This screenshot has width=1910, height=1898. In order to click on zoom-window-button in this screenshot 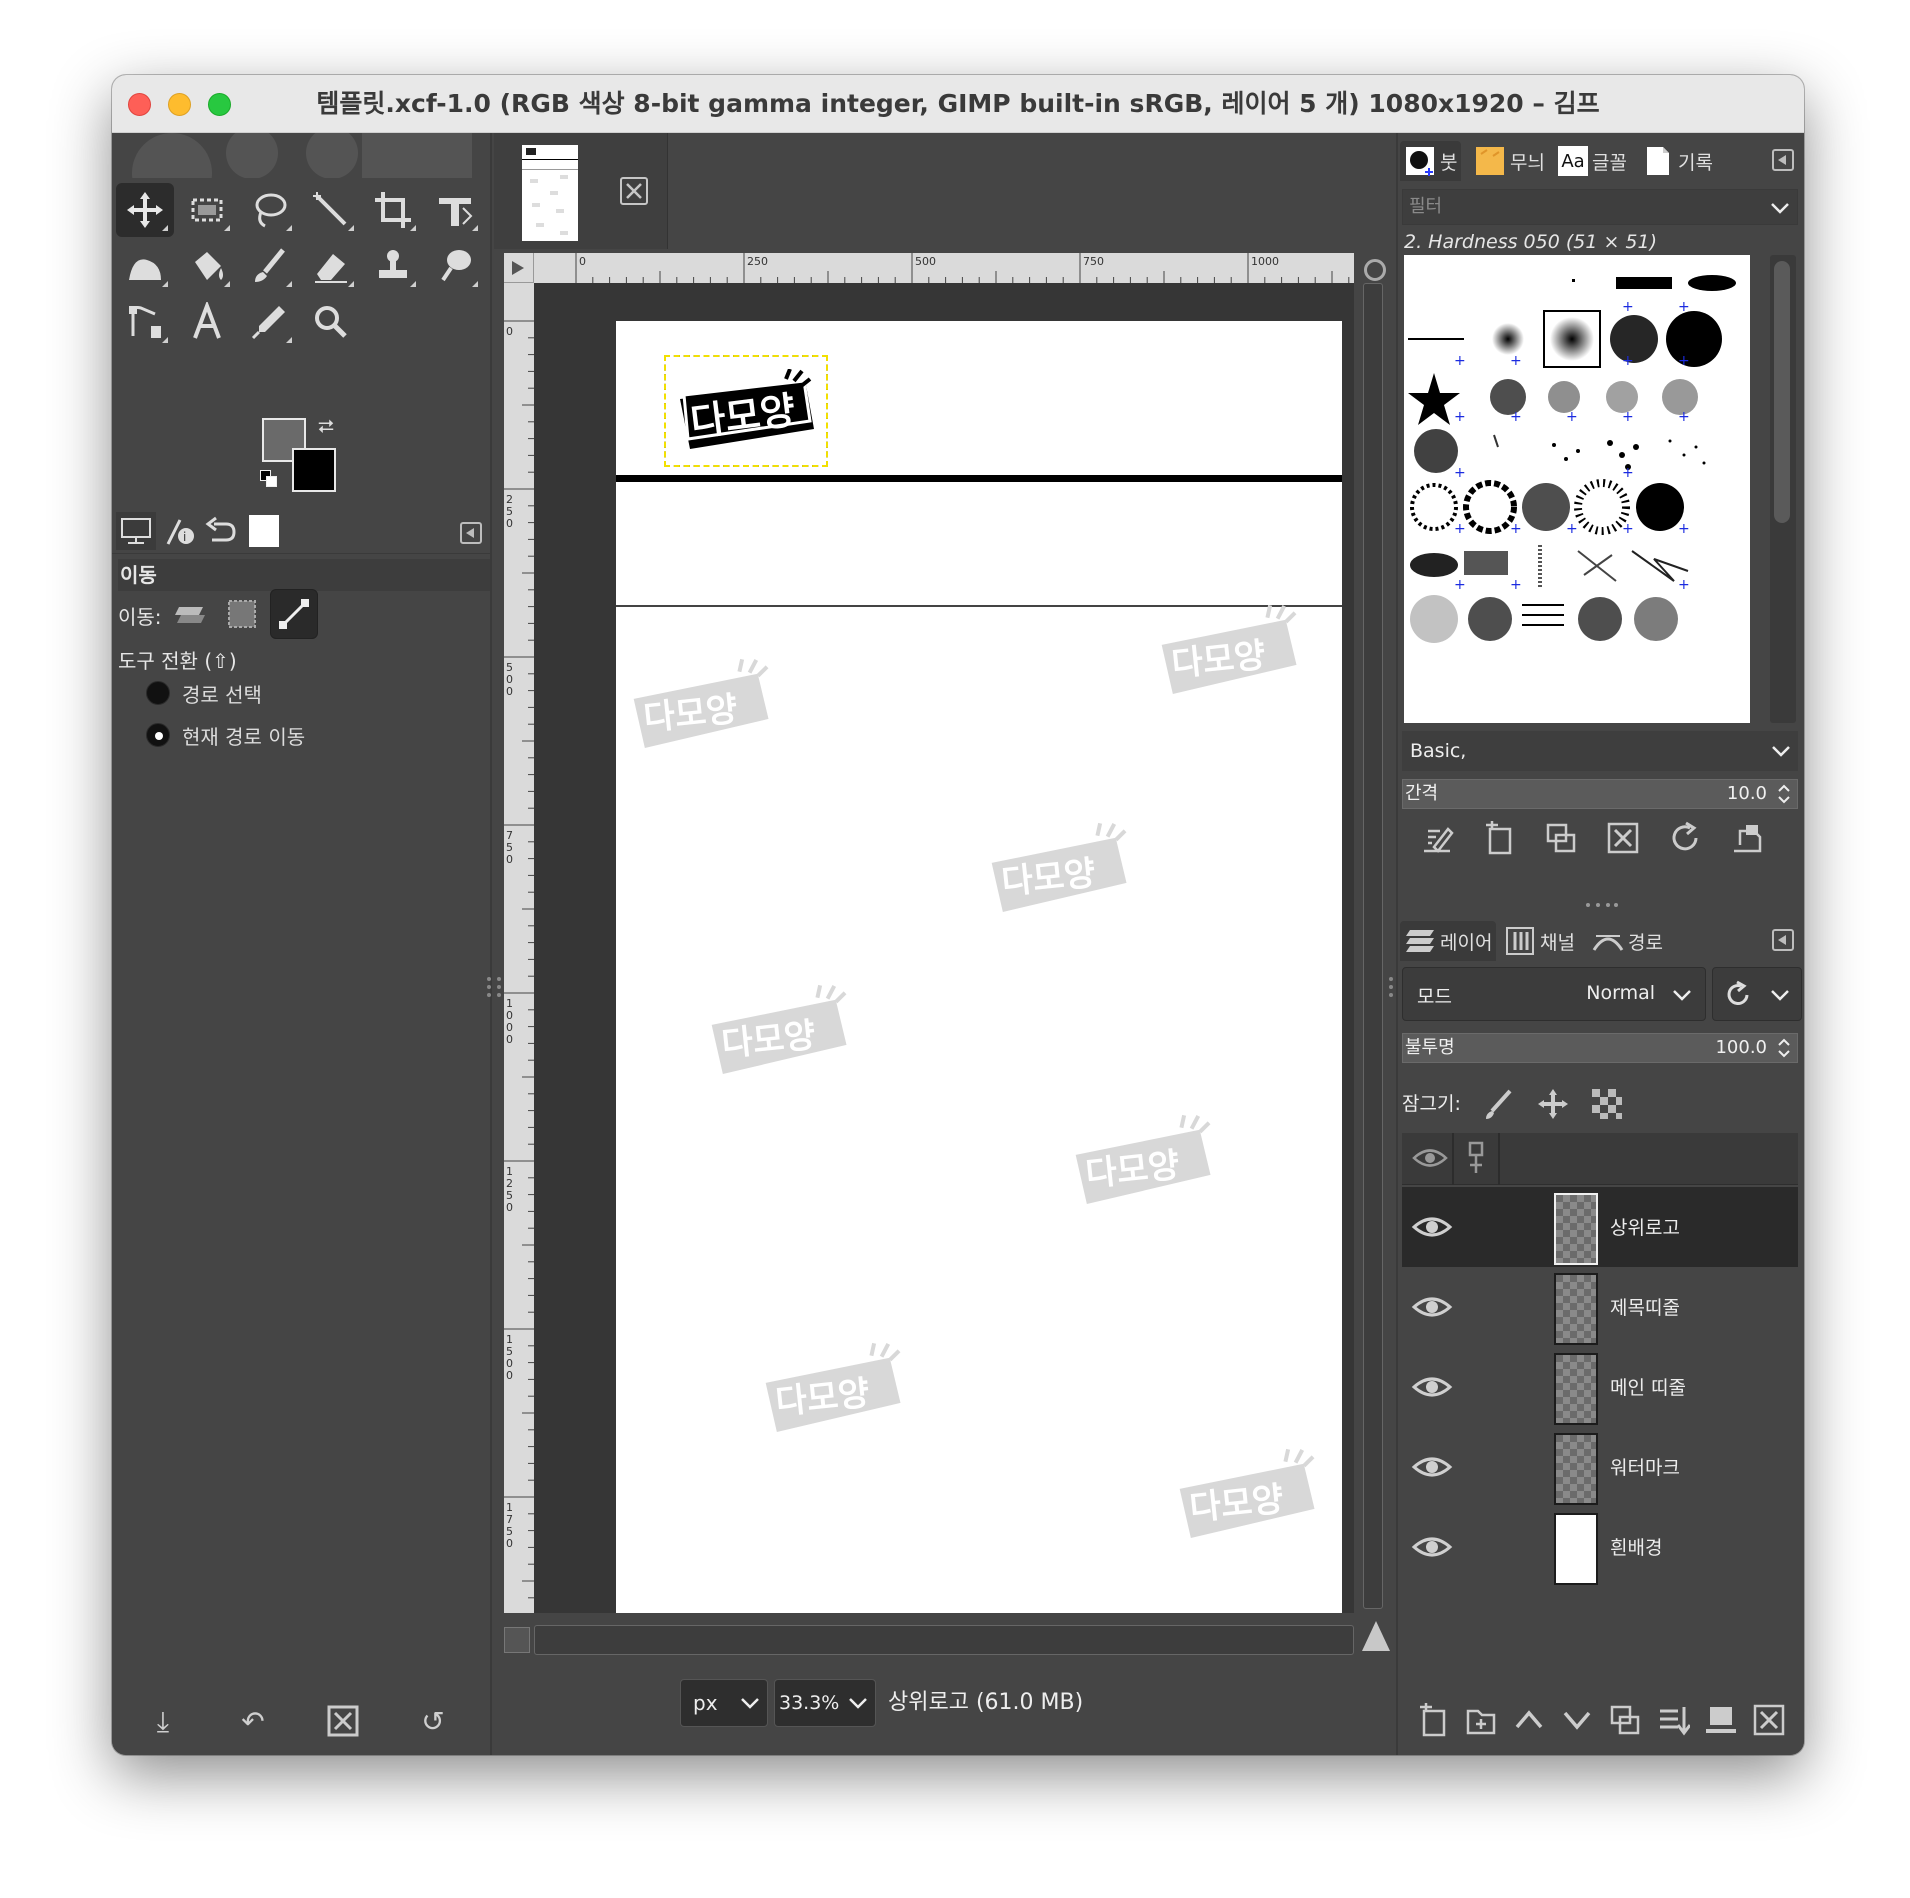, I will do `click(219, 104)`.